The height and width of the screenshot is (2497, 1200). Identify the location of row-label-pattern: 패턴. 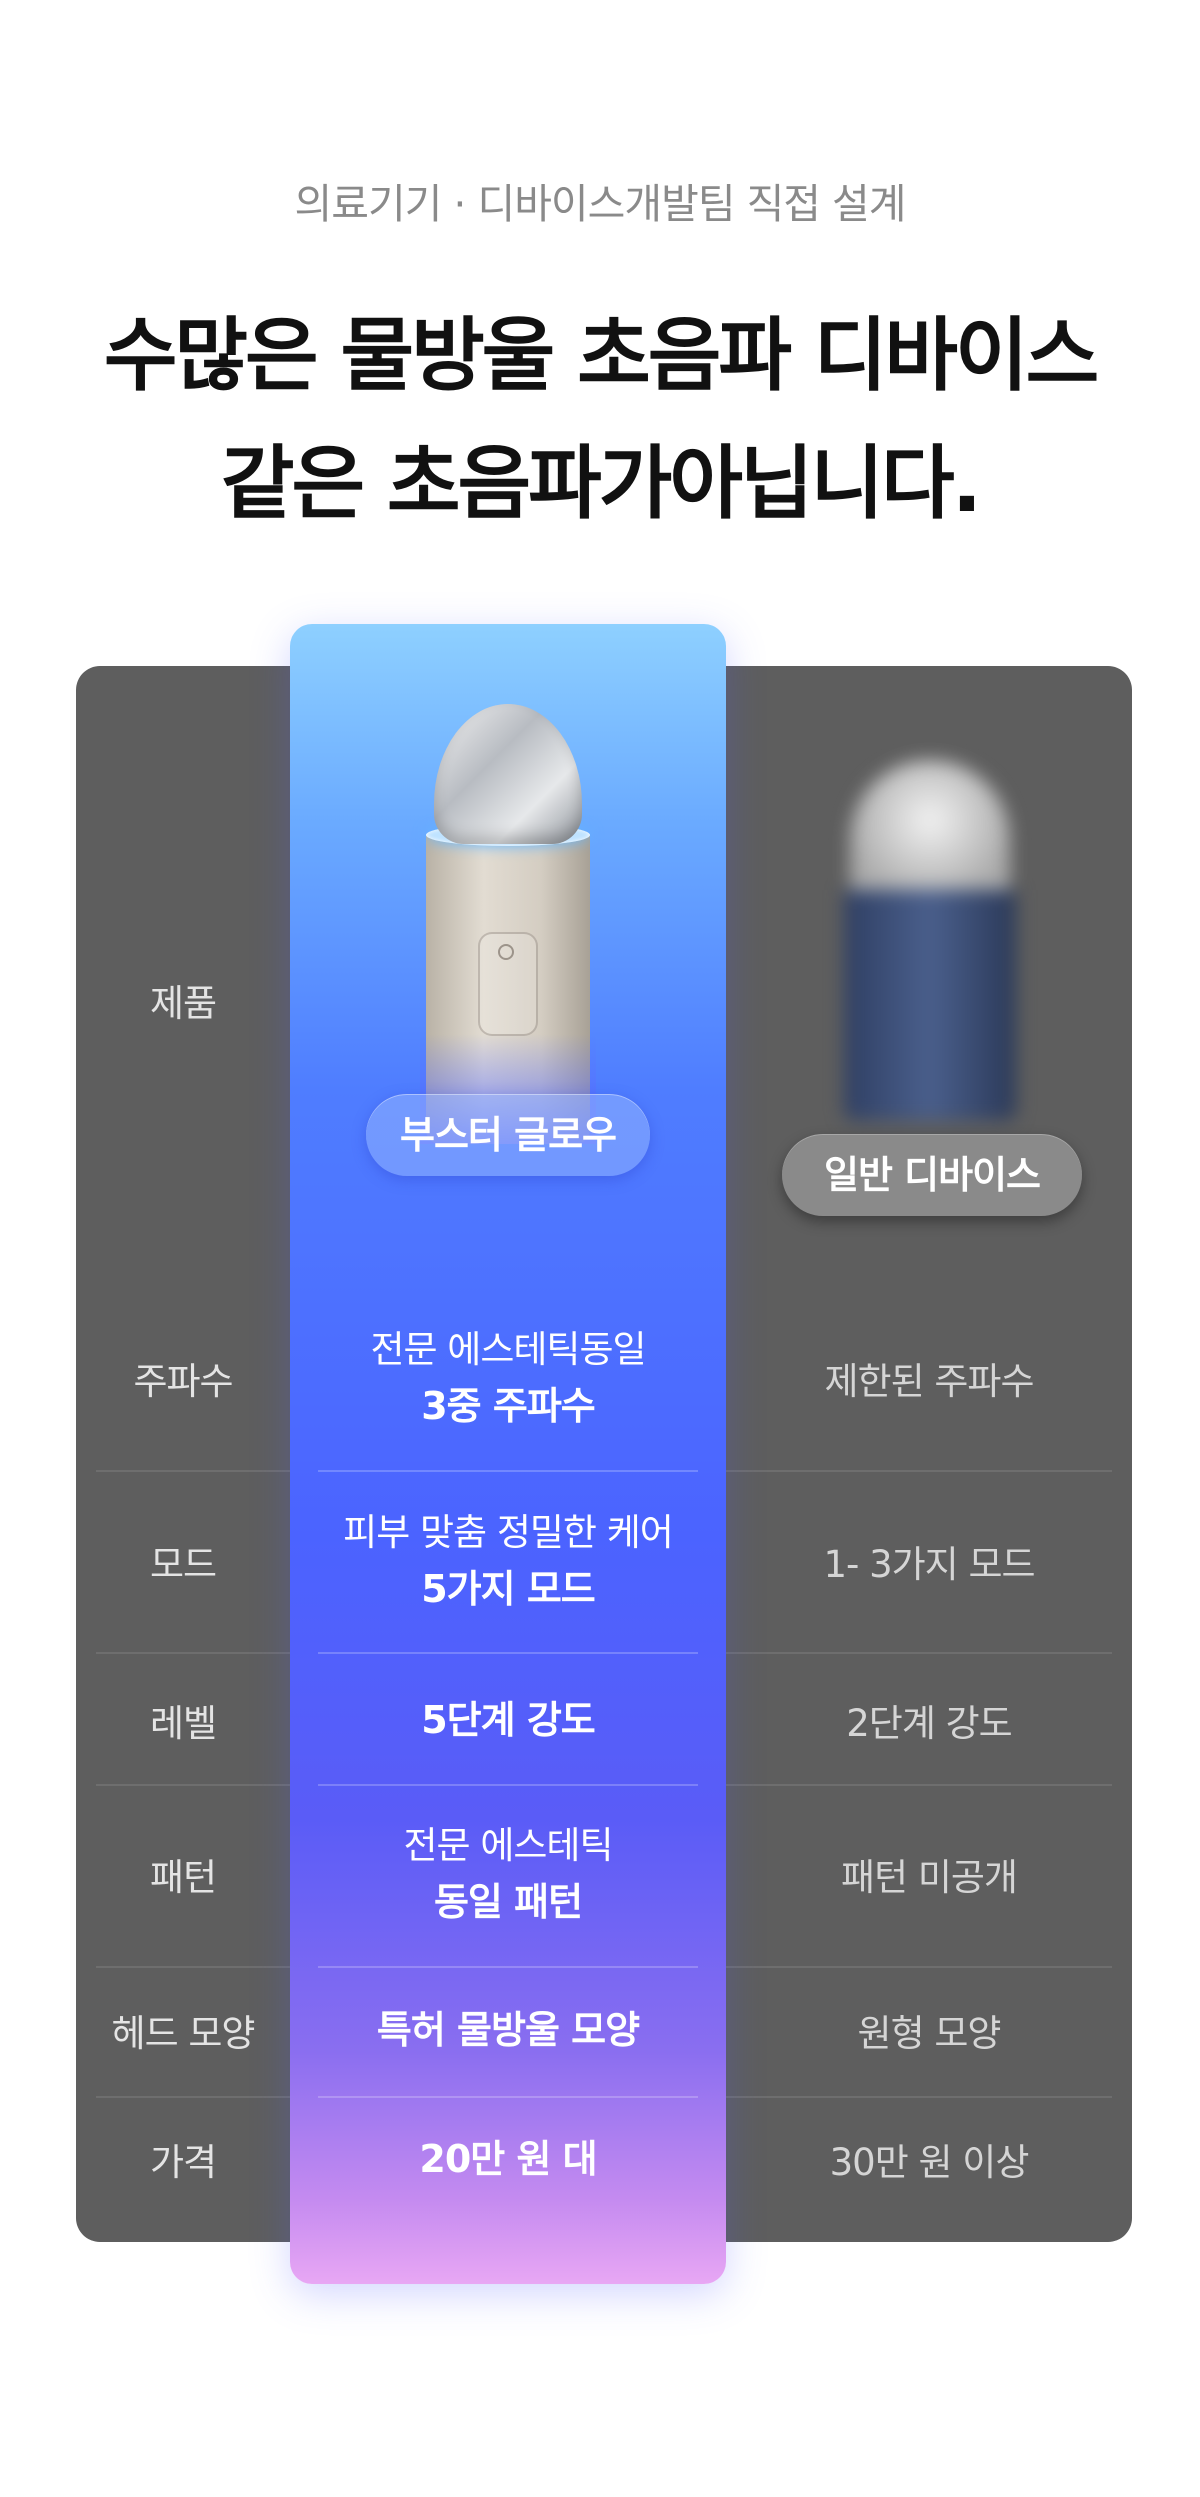
(183, 1877).